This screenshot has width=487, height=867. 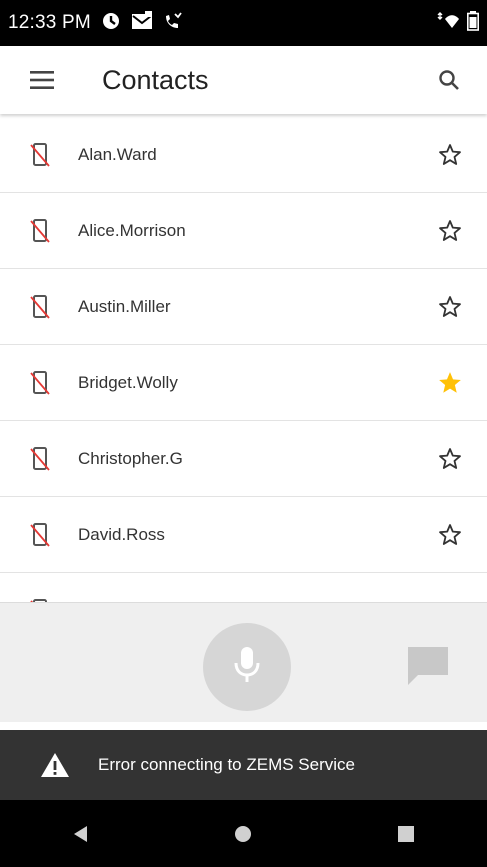 What do you see at coordinates (243, 307) in the screenshot?
I see `contact-row-austin-miller: Austin.Miller` at bounding box center [243, 307].